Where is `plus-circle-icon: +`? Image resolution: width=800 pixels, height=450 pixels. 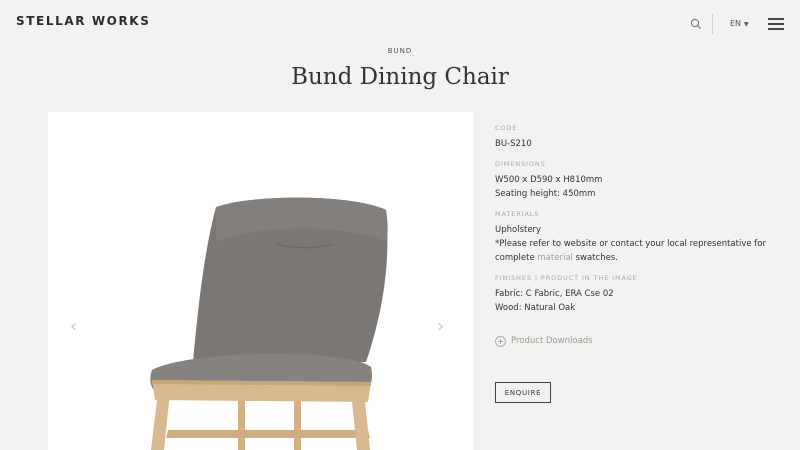 plus-circle-icon: + is located at coordinates (500, 341).